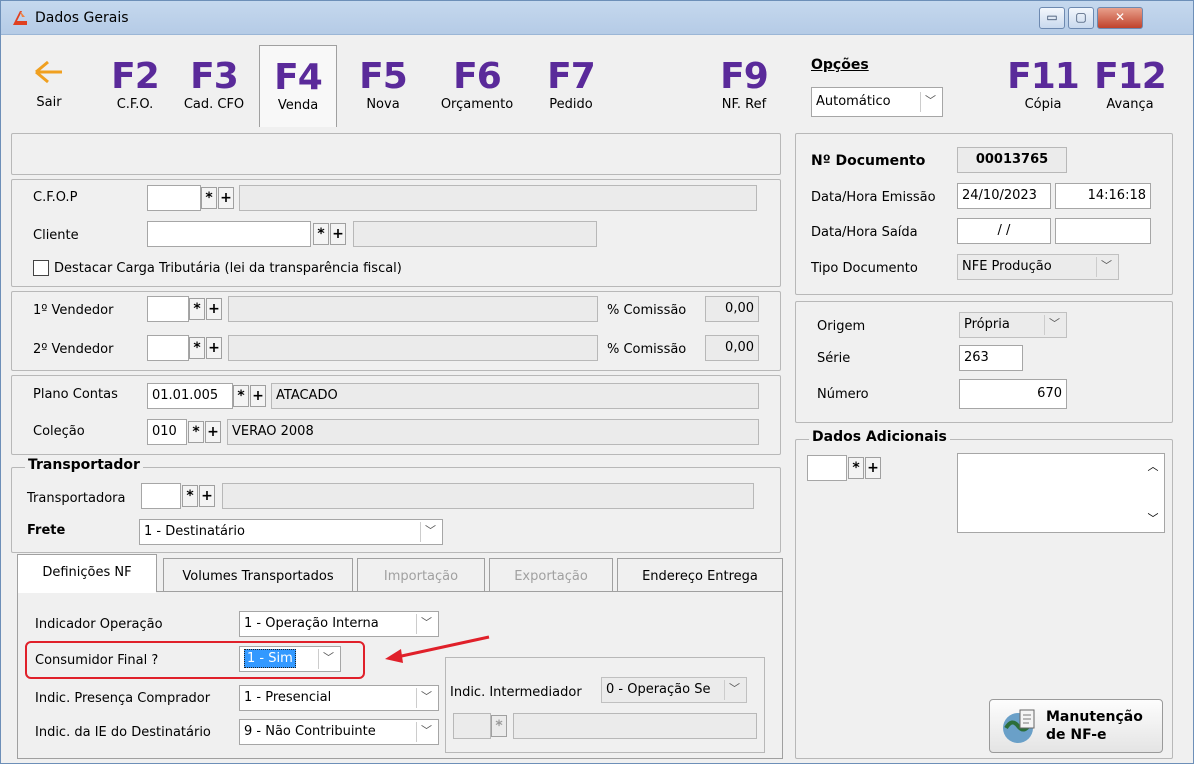 The height and width of the screenshot is (764, 1194). I want to click on emissao-date-input: 24/10/2023, so click(1004, 196).